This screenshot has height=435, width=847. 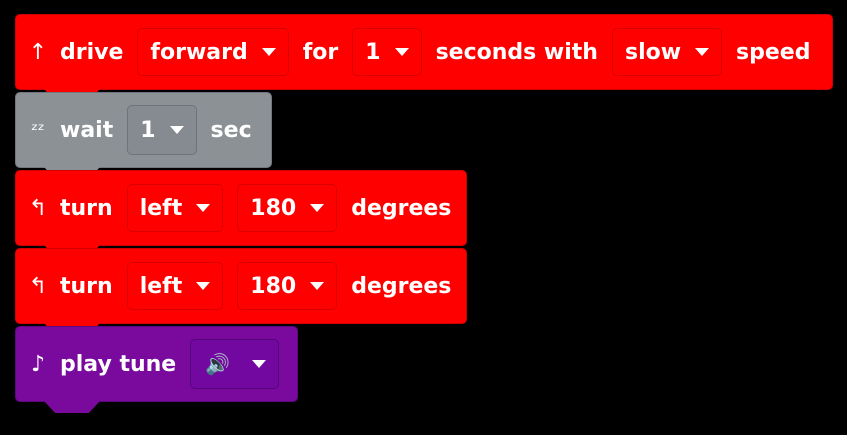 I want to click on turn-block-2: ↰ turn left 180 degrees, so click(x=241, y=286).